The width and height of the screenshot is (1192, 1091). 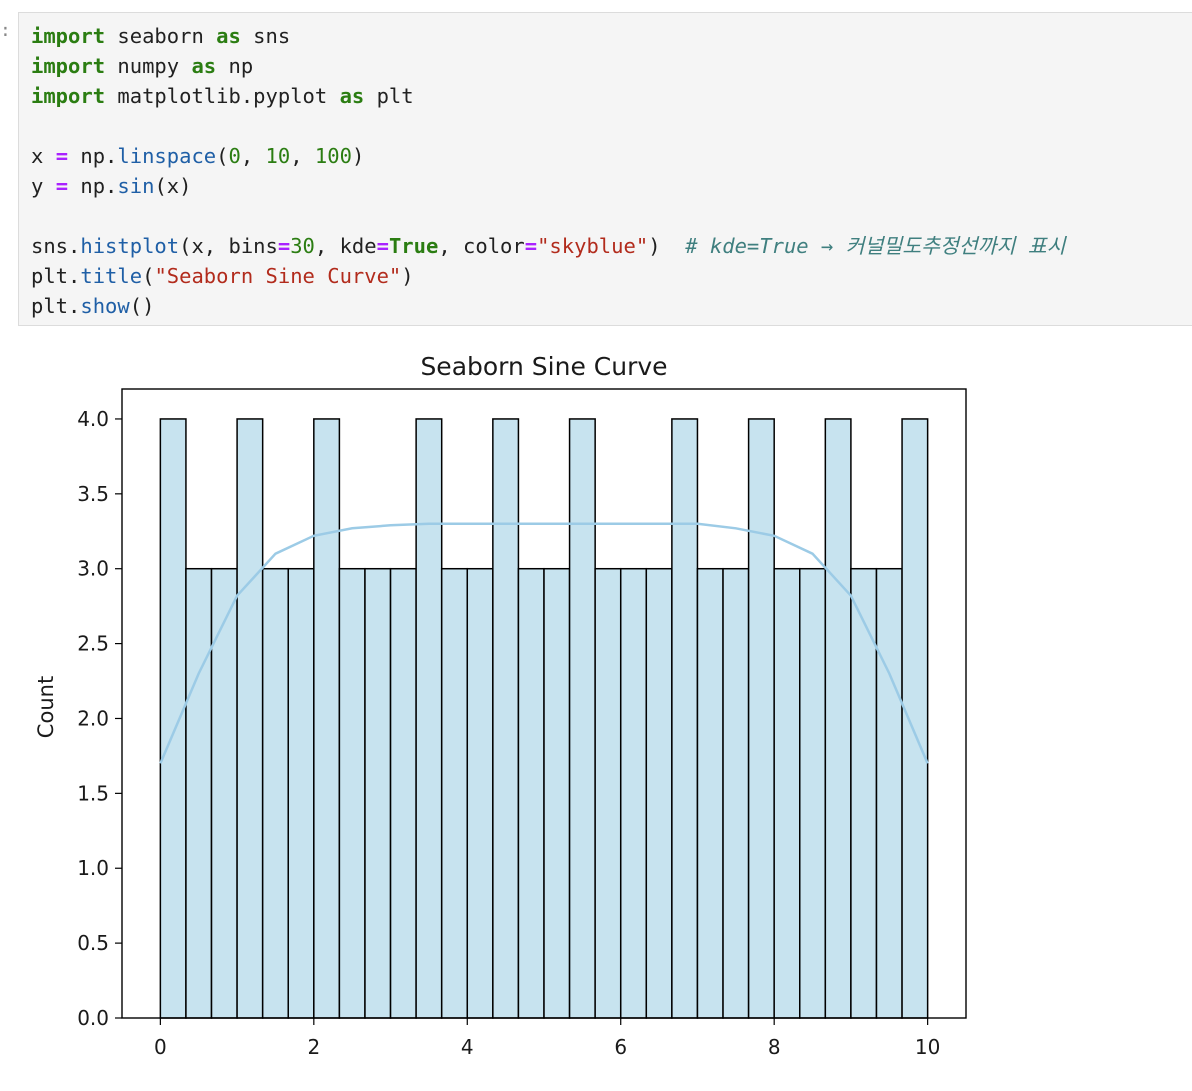 What do you see at coordinates (136, 186) in the screenshot?
I see `code-token: sin` at bounding box center [136, 186].